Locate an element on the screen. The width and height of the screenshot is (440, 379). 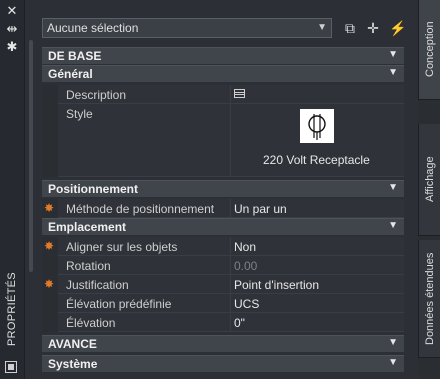
property-value: UCS is located at coordinates (246, 304).